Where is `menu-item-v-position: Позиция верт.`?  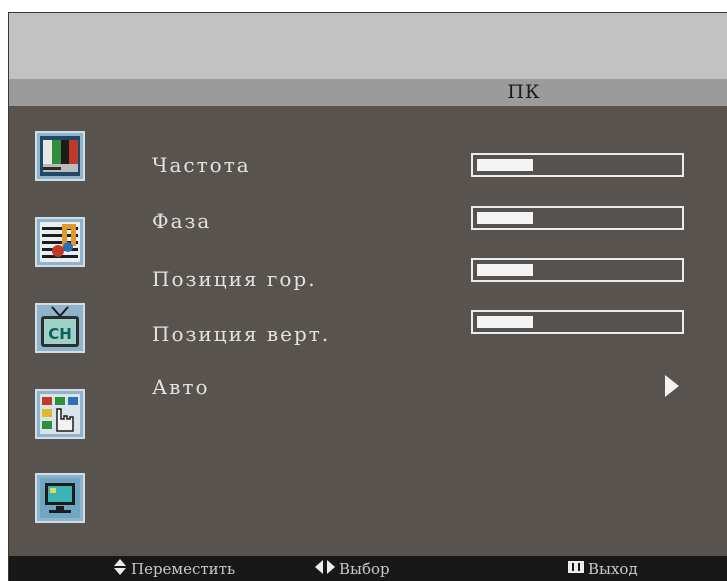 menu-item-v-position: Позиция верт. is located at coordinates (241, 334).